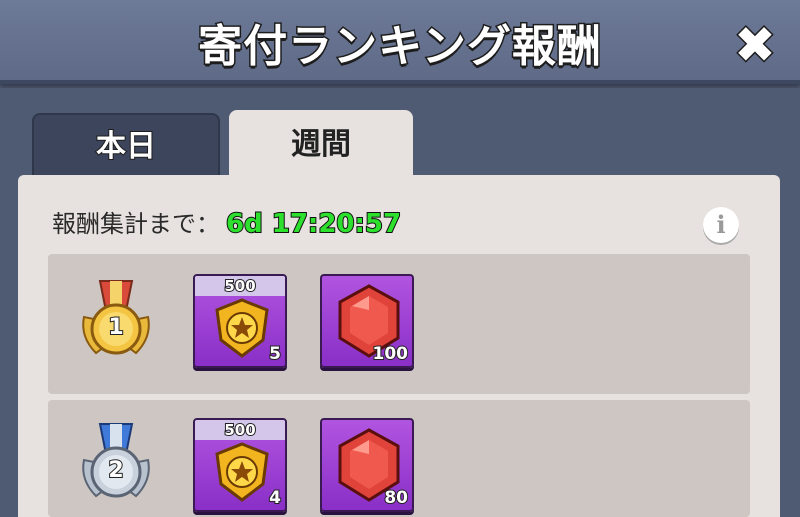 The image size is (800, 517). I want to click on reward-quantity: 4, so click(275, 498).